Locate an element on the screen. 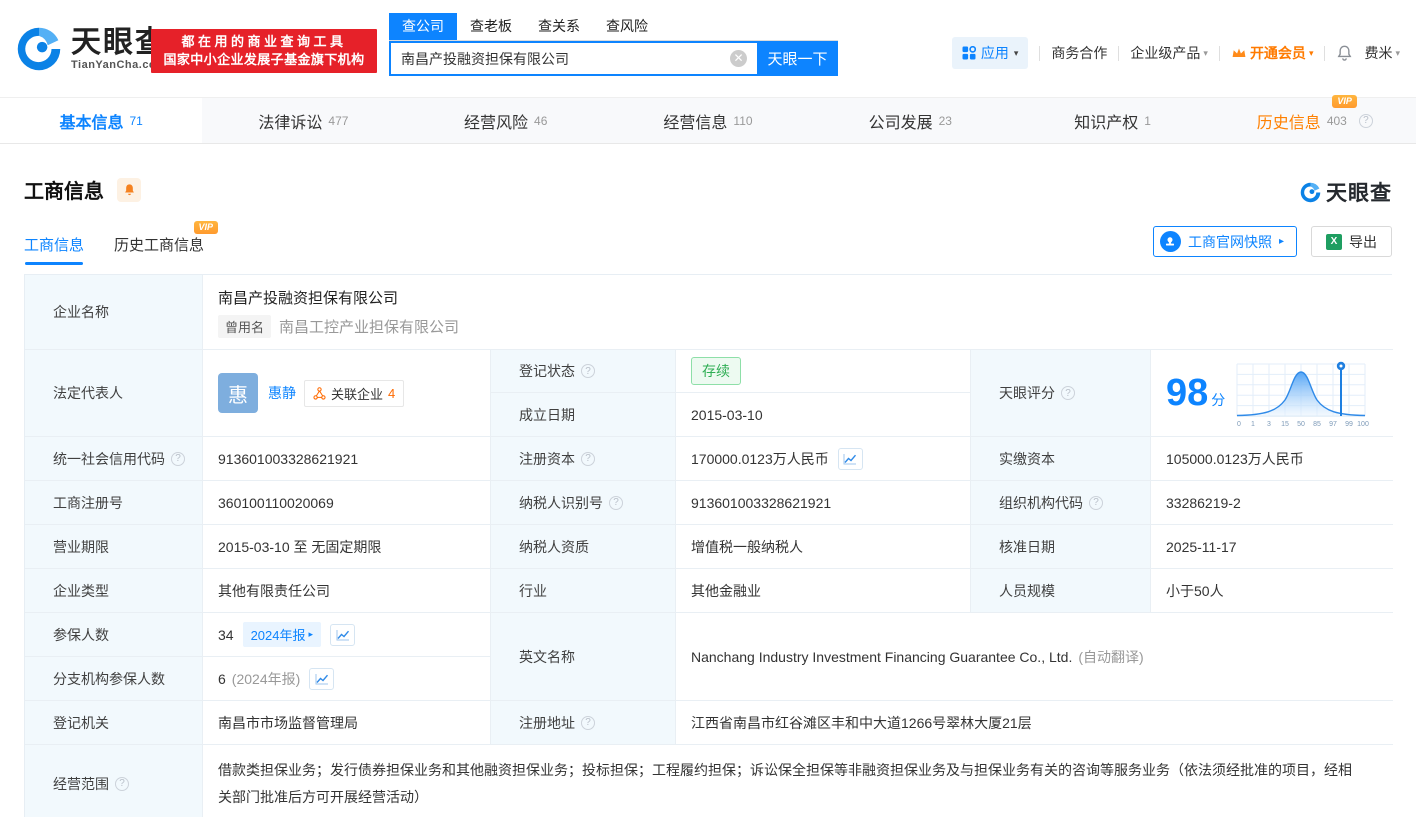 The height and width of the screenshot is (817, 1416). svg-text: 97 is located at coordinates (1333, 424).